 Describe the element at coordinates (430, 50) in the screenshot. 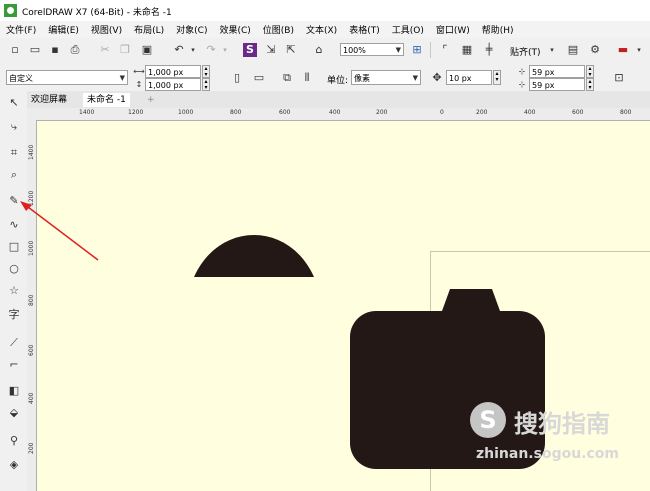

I see `toolbar-separator` at that location.